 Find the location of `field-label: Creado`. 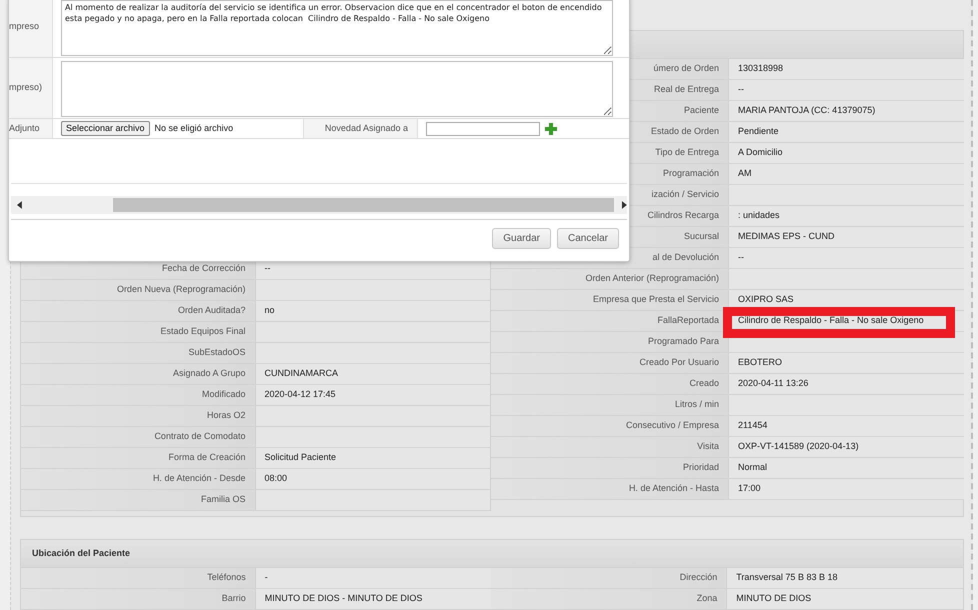

field-label: Creado is located at coordinates (704, 383).